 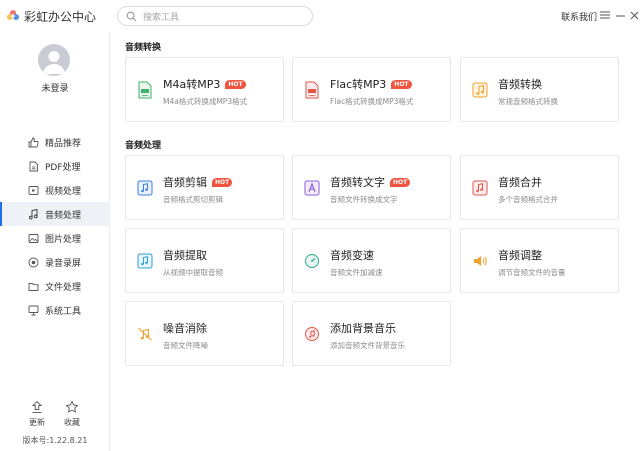 I want to click on sidebar-item-label: PDF处理, so click(x=63, y=167).